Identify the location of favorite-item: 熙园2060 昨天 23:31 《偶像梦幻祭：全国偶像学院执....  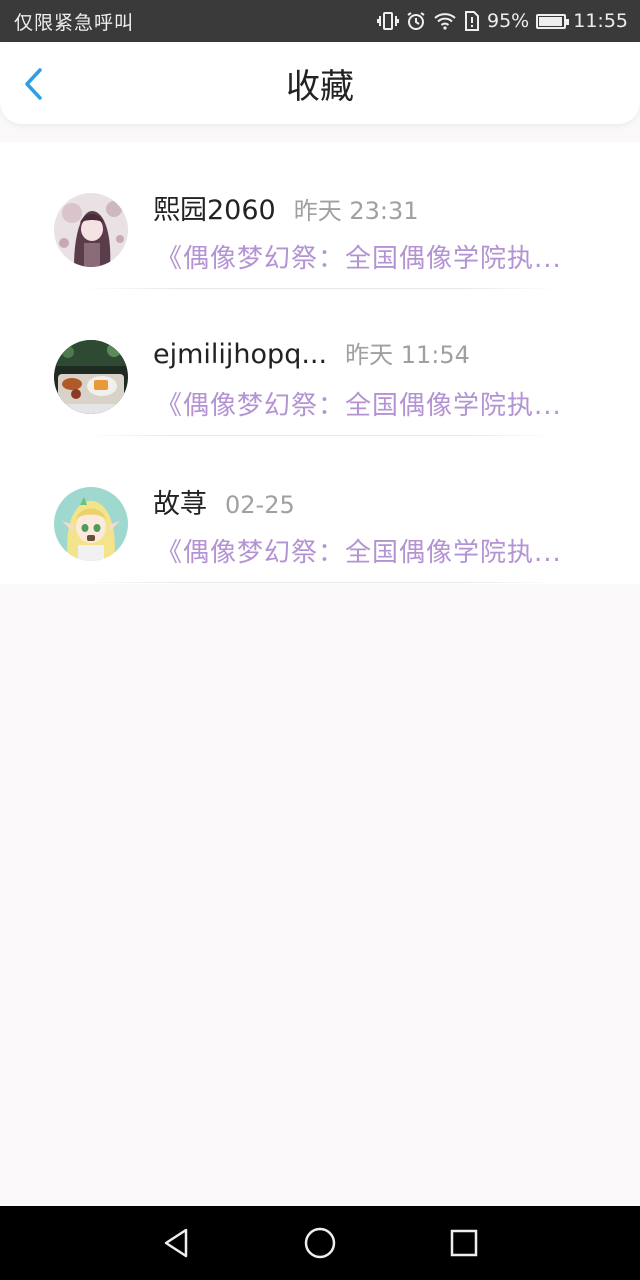
(320, 215).